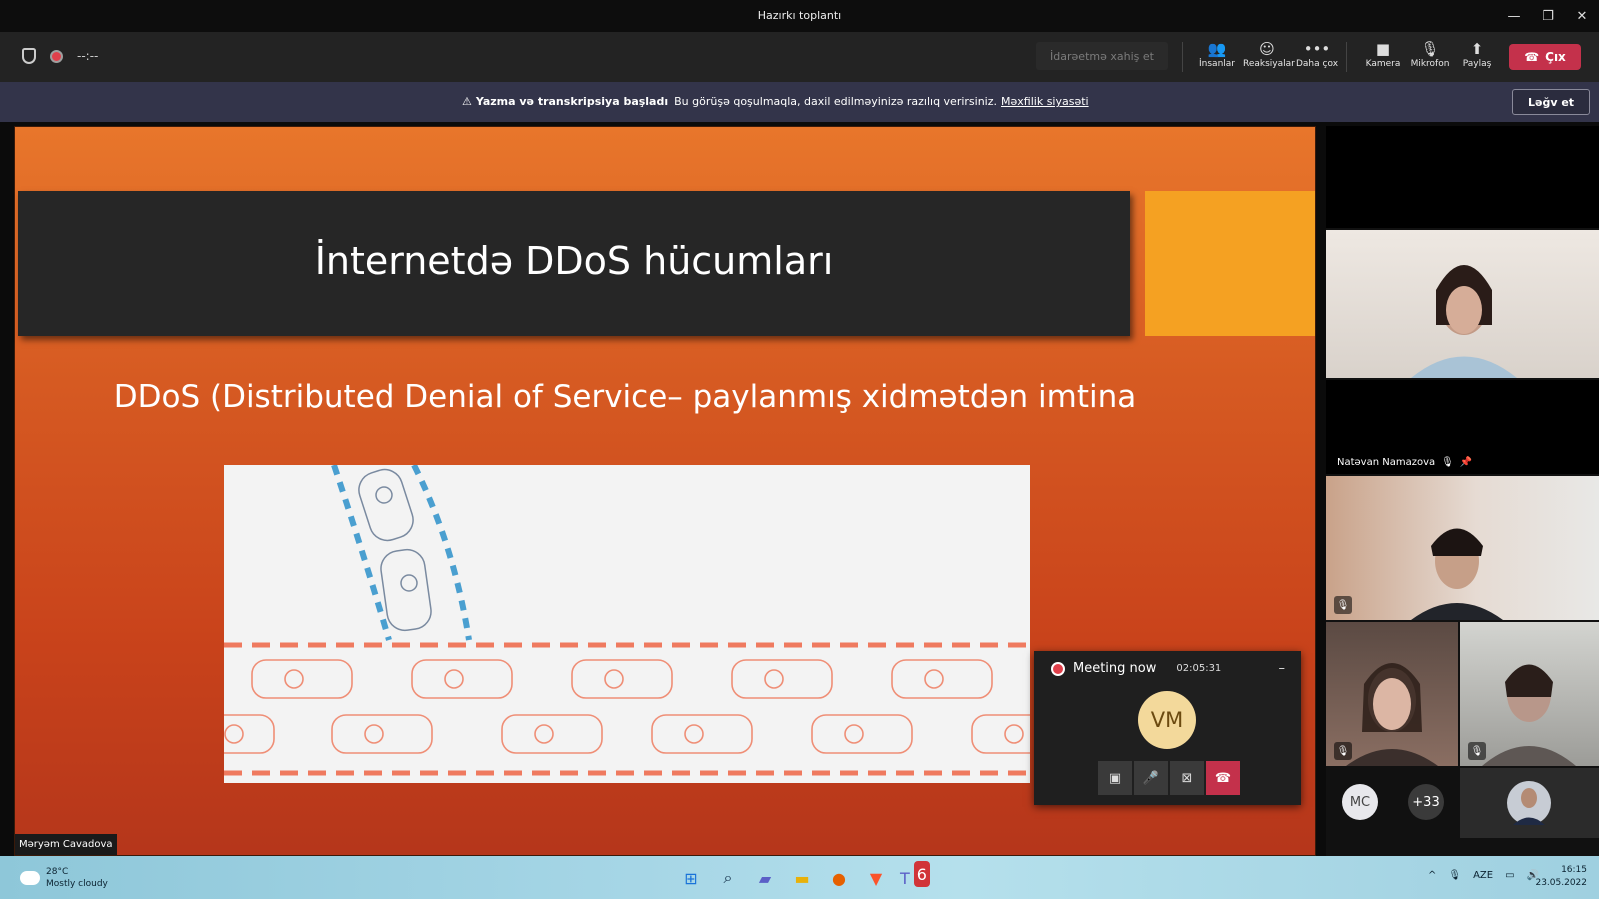  I want to click on camera-off-icon: ▣, so click(1115, 778).